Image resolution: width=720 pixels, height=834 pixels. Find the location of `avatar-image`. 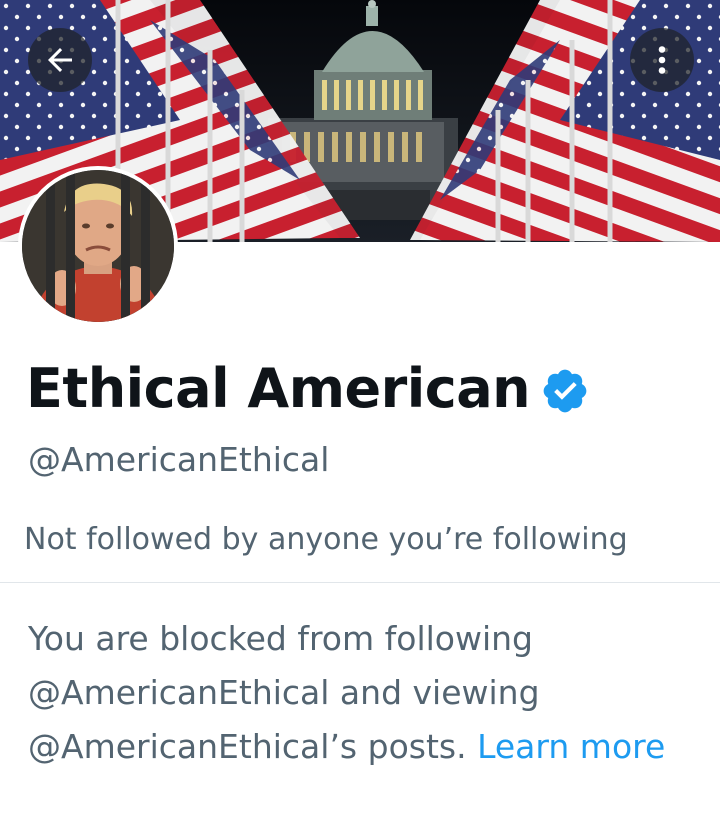

avatar-image is located at coordinates (98, 246).